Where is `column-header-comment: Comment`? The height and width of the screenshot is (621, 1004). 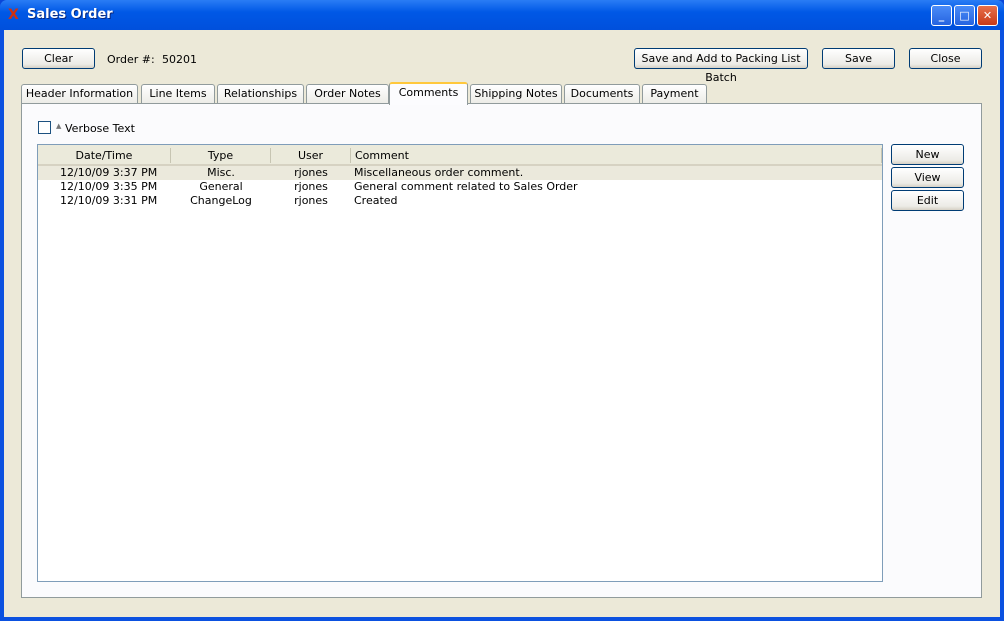
column-header-comment: Comment is located at coordinates (616, 155).